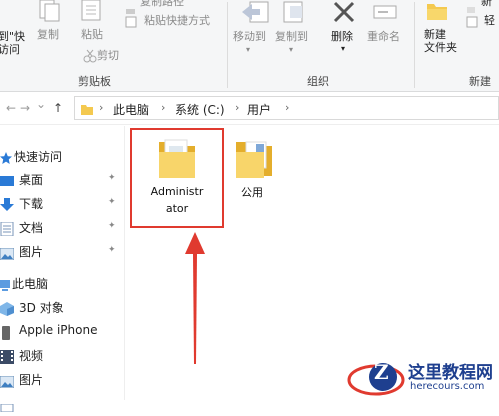 The width and height of the screenshot is (499, 416). Describe the element at coordinates (7, 310) in the screenshot. I see `cube-icon` at that location.